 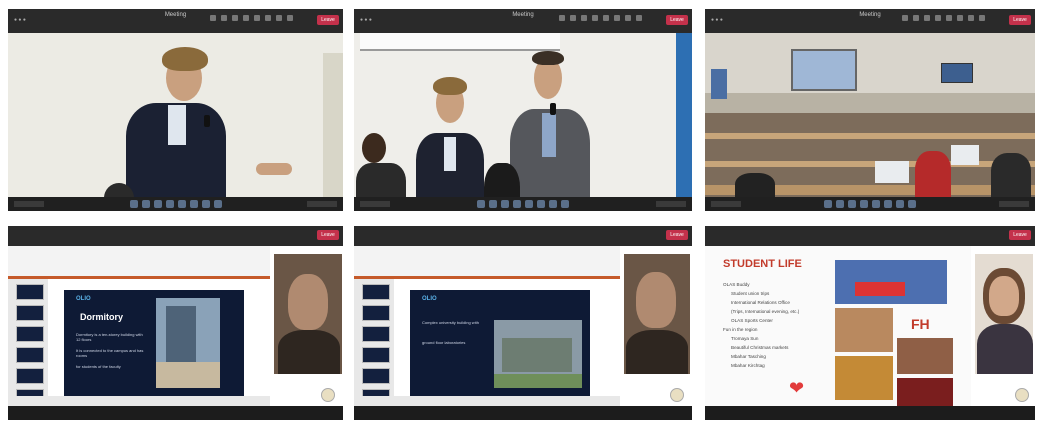 What do you see at coordinates (83, 299) in the screenshot?
I see `slide-brand: OLIO` at bounding box center [83, 299].